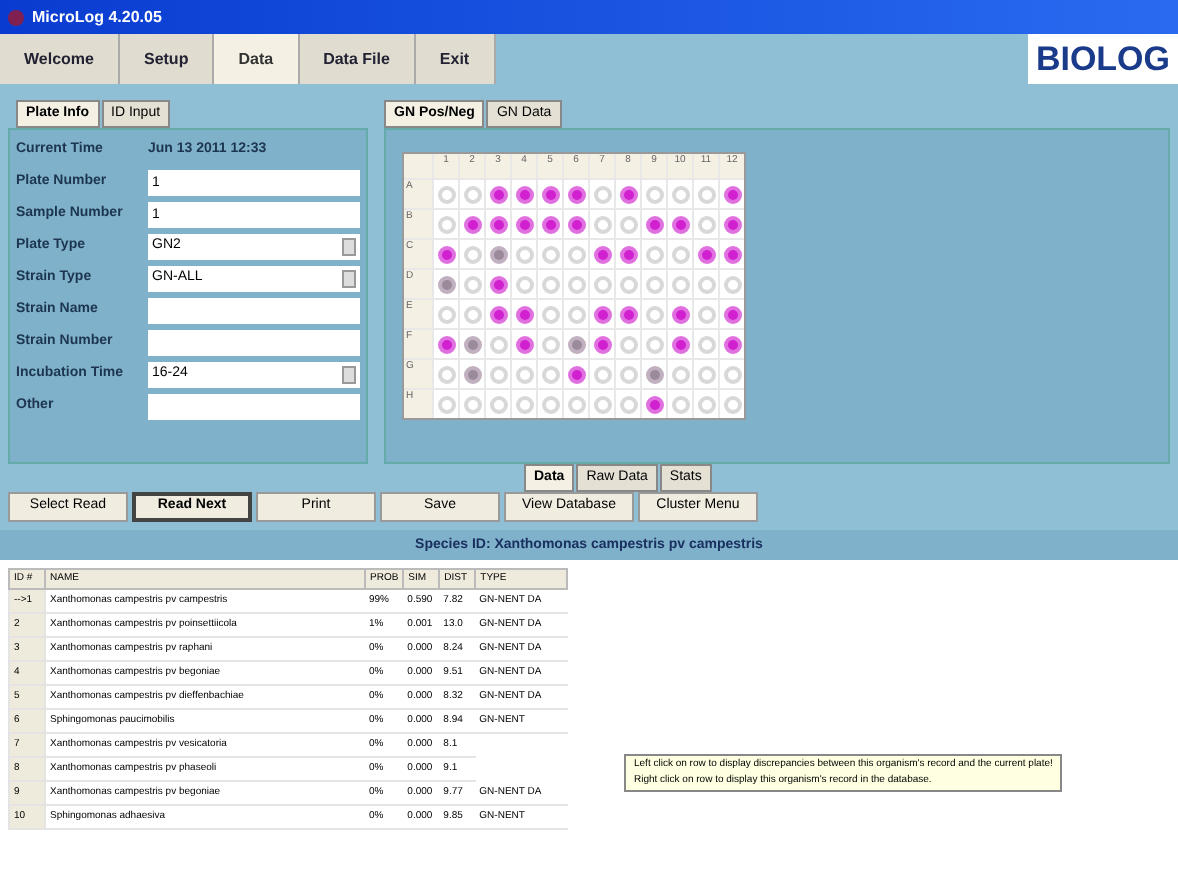  Describe the element at coordinates (1102, 59) in the screenshot. I see `logo: BIOLOG` at that location.